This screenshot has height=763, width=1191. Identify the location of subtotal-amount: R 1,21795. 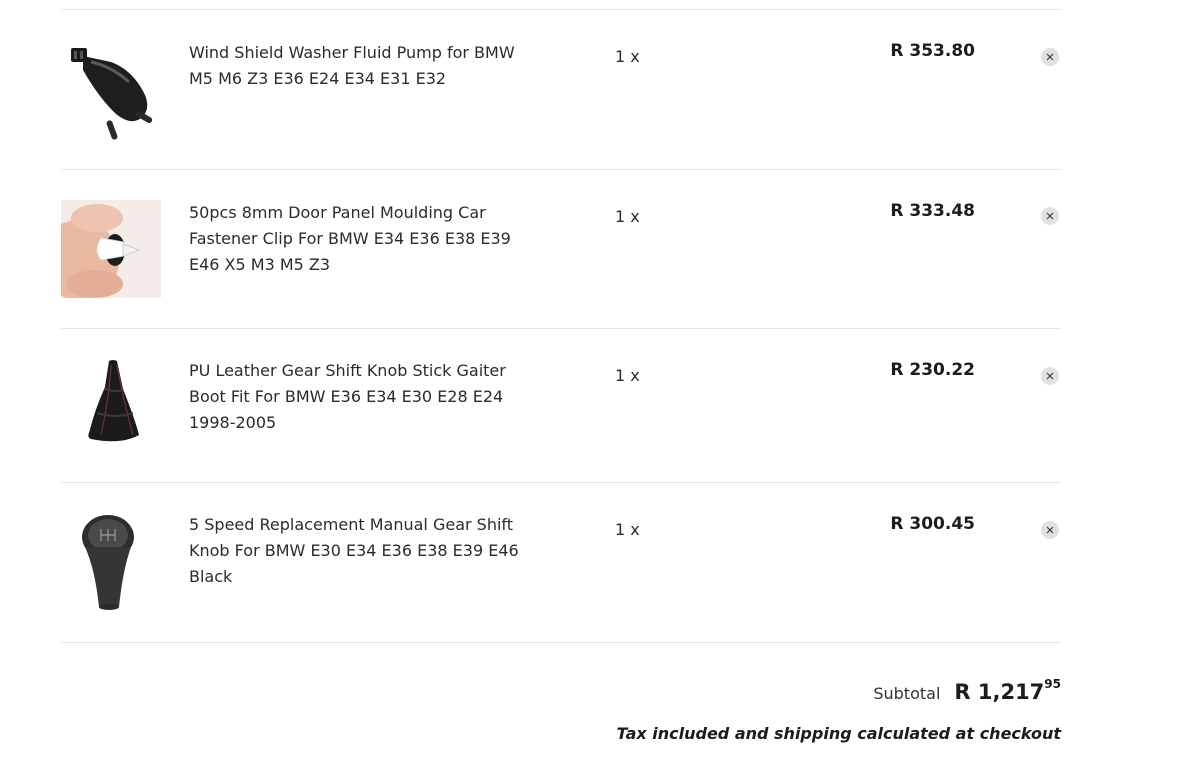
(1007, 690).